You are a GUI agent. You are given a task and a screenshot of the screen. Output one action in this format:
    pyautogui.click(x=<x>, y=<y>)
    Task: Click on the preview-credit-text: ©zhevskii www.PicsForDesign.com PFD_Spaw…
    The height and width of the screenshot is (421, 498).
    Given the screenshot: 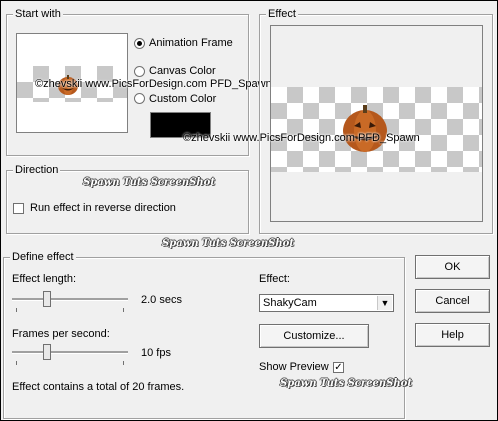 What is the action you would take?
    pyautogui.click(x=301, y=138)
    